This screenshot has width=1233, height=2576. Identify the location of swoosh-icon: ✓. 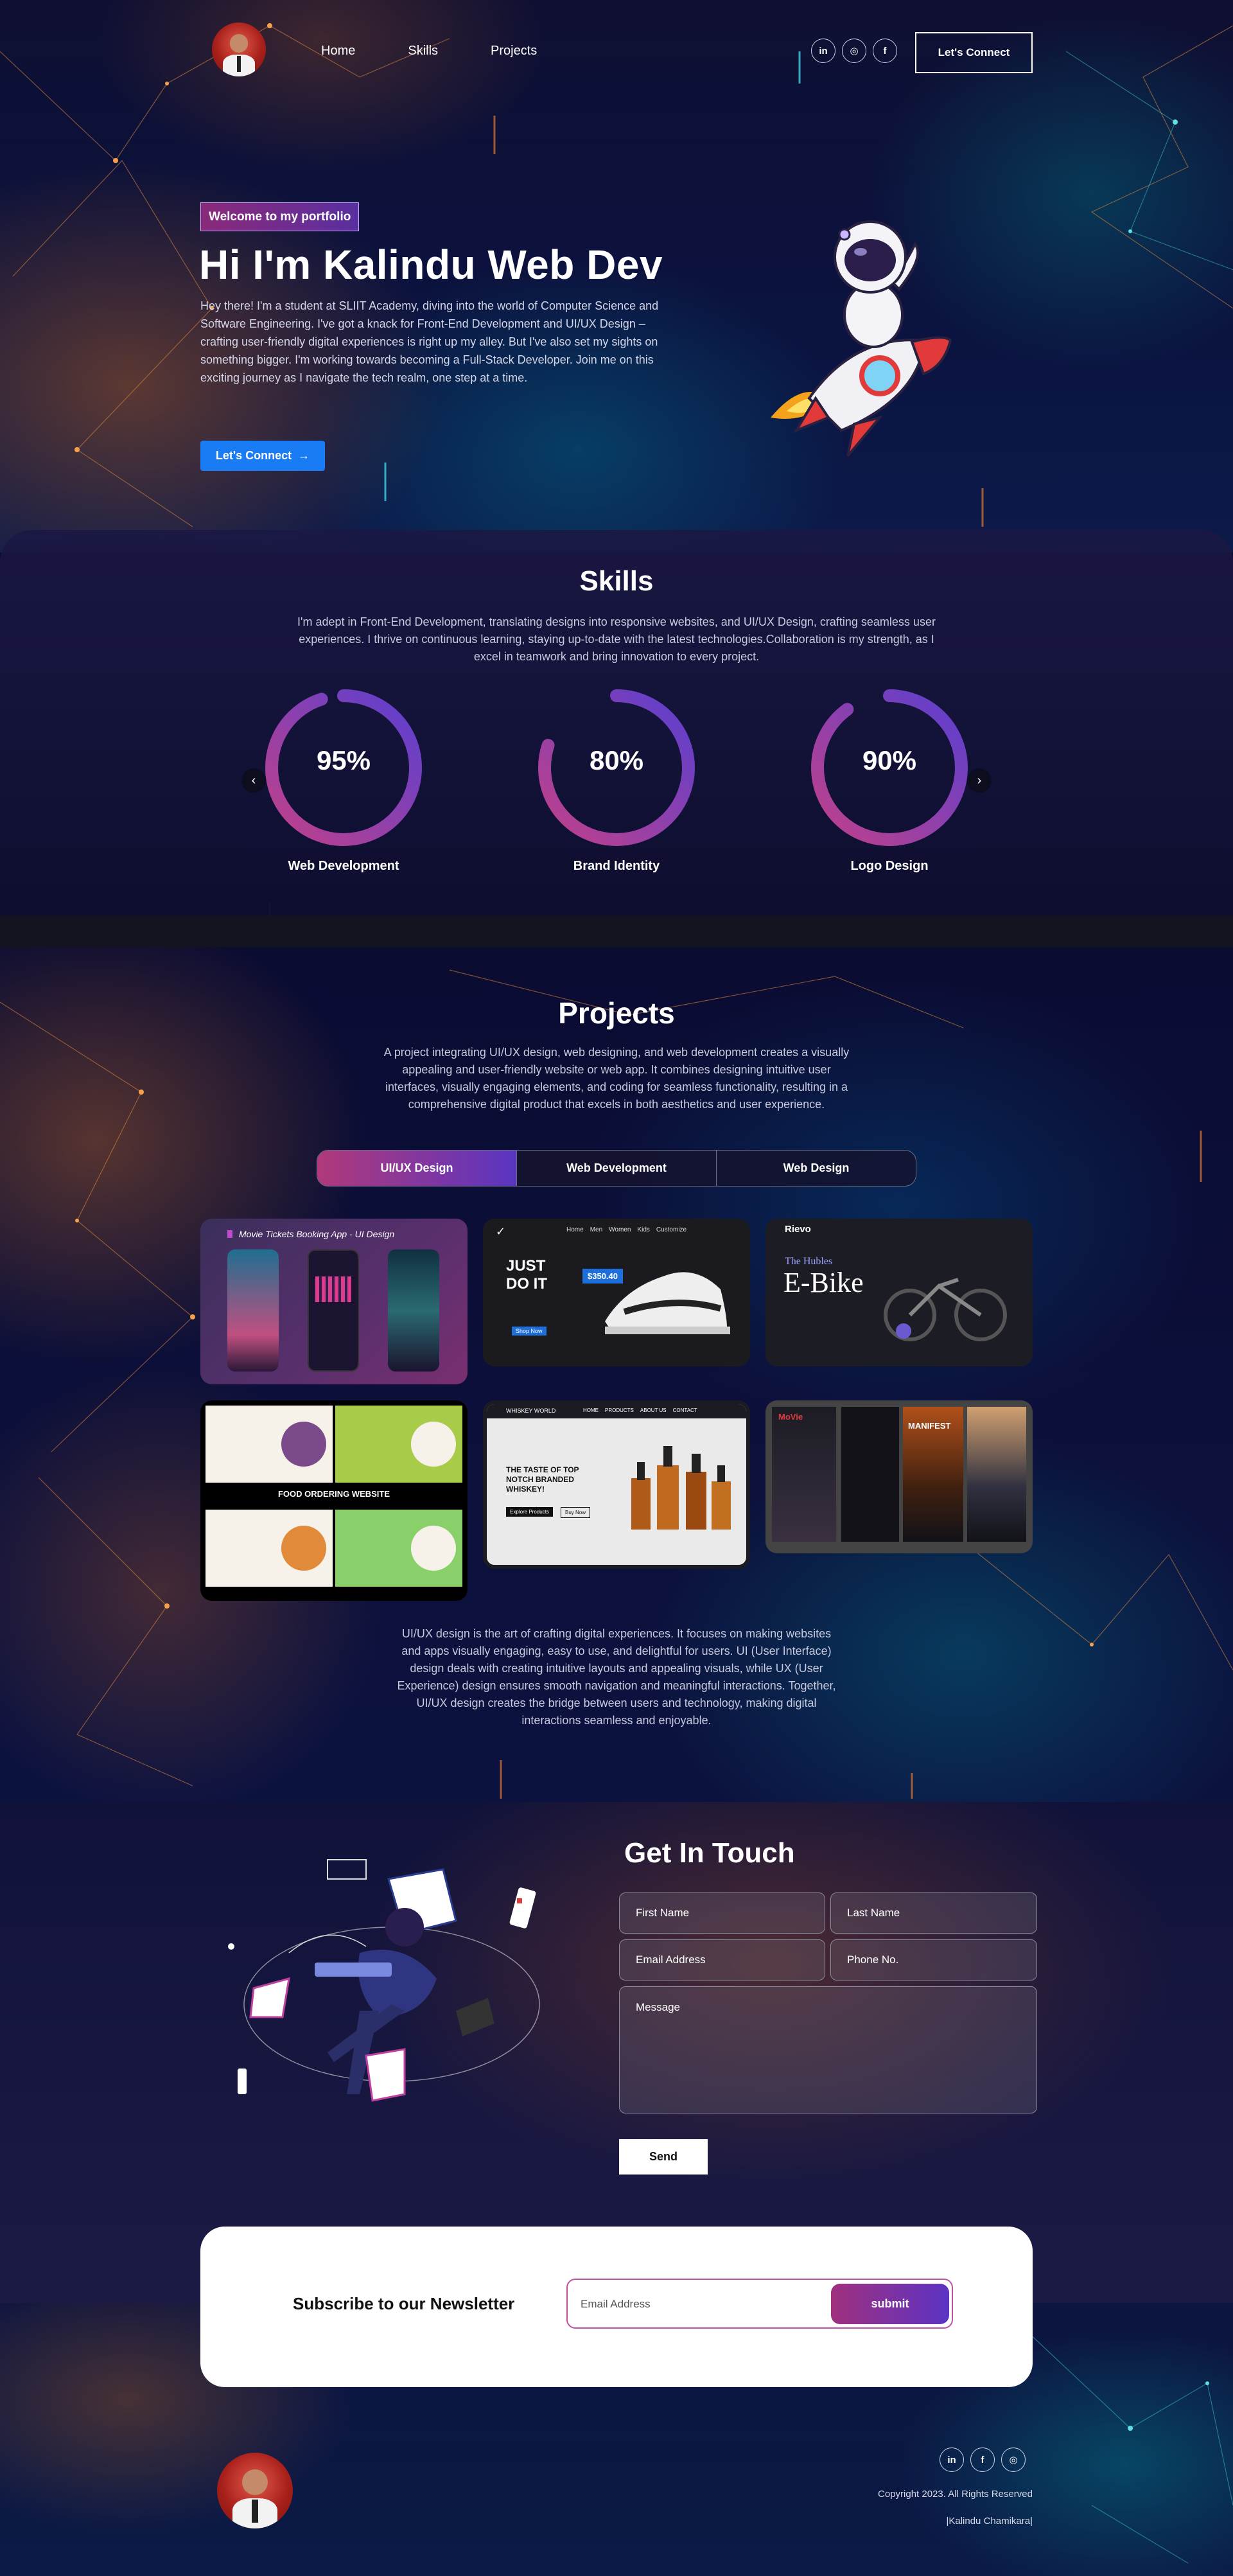
(501, 1231).